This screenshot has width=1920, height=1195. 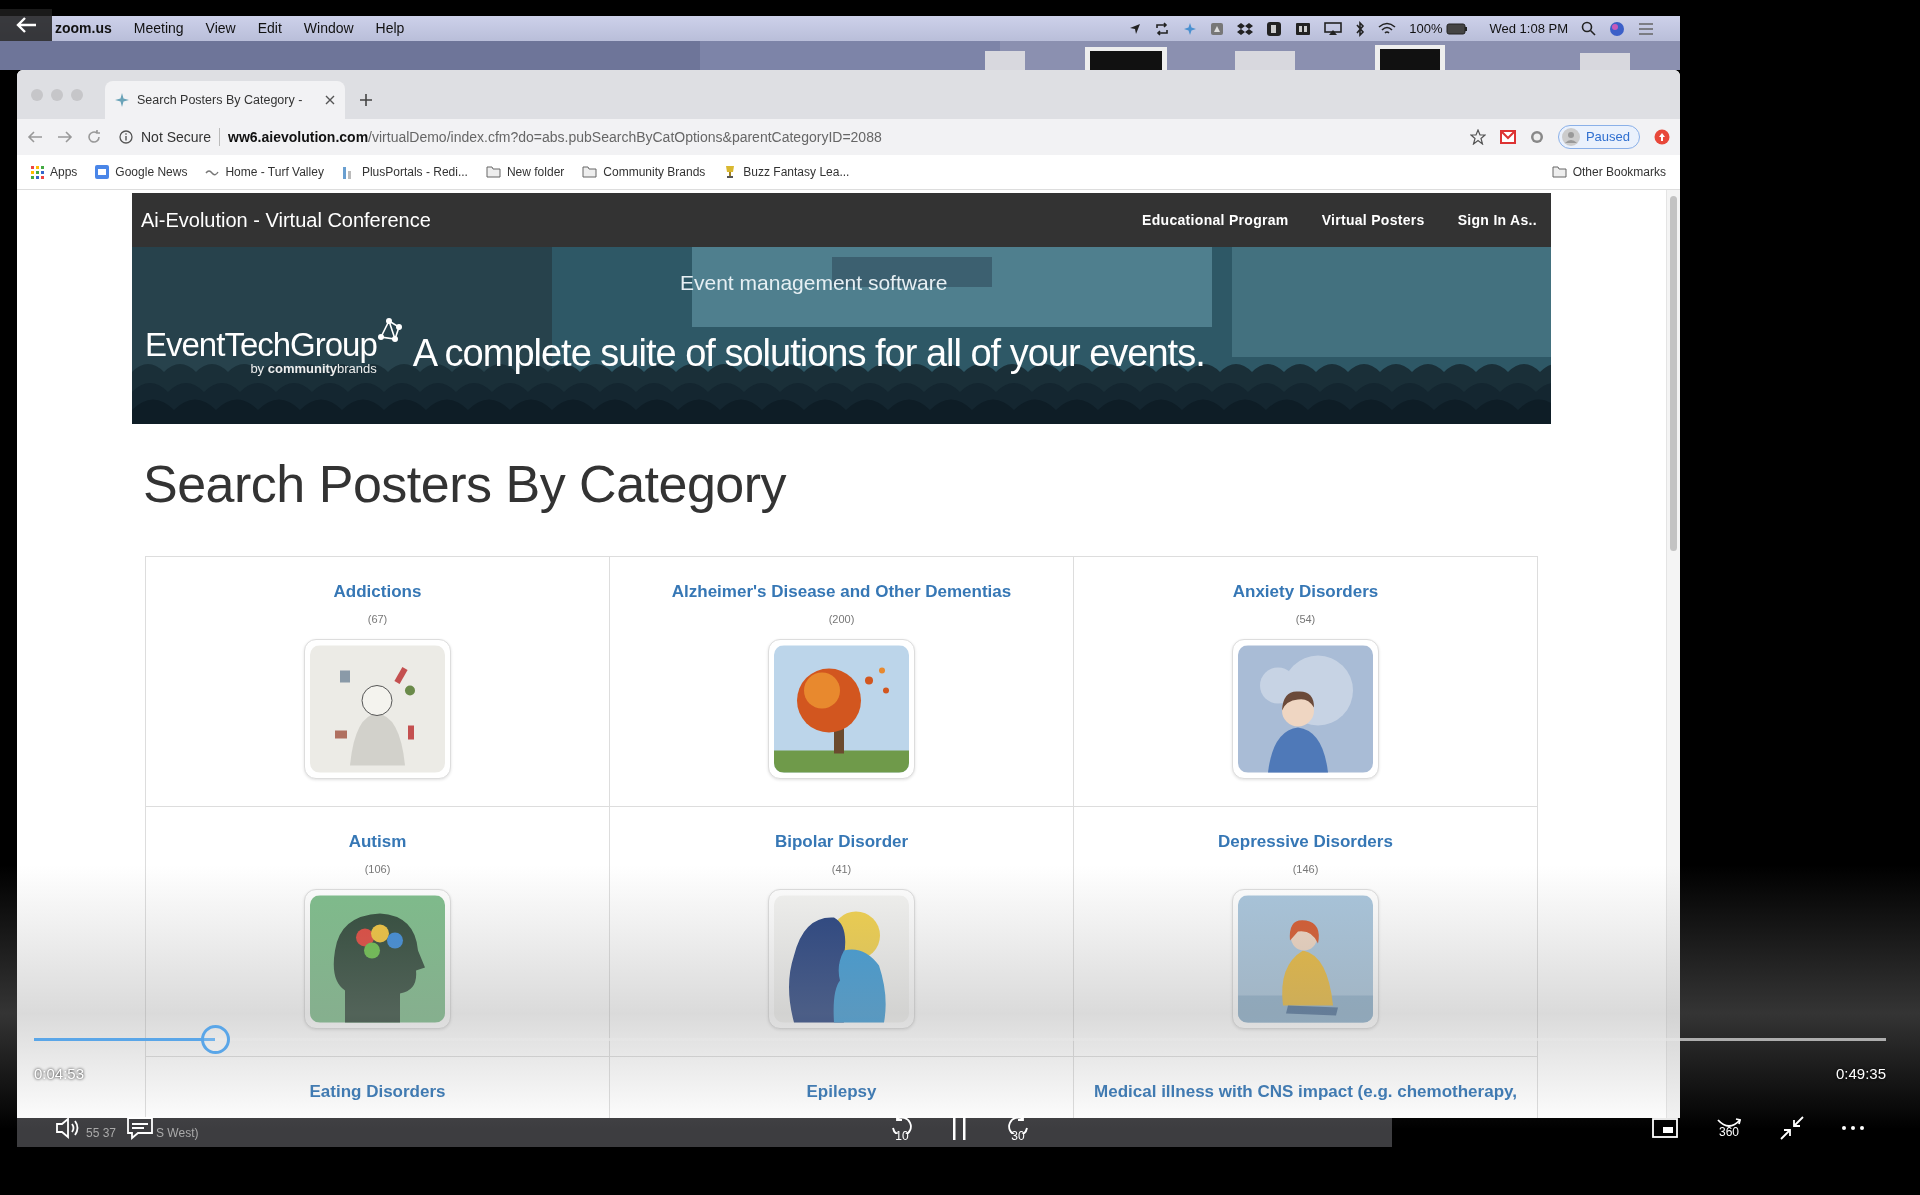 I want to click on captions-button, so click(x=140, y=1128).